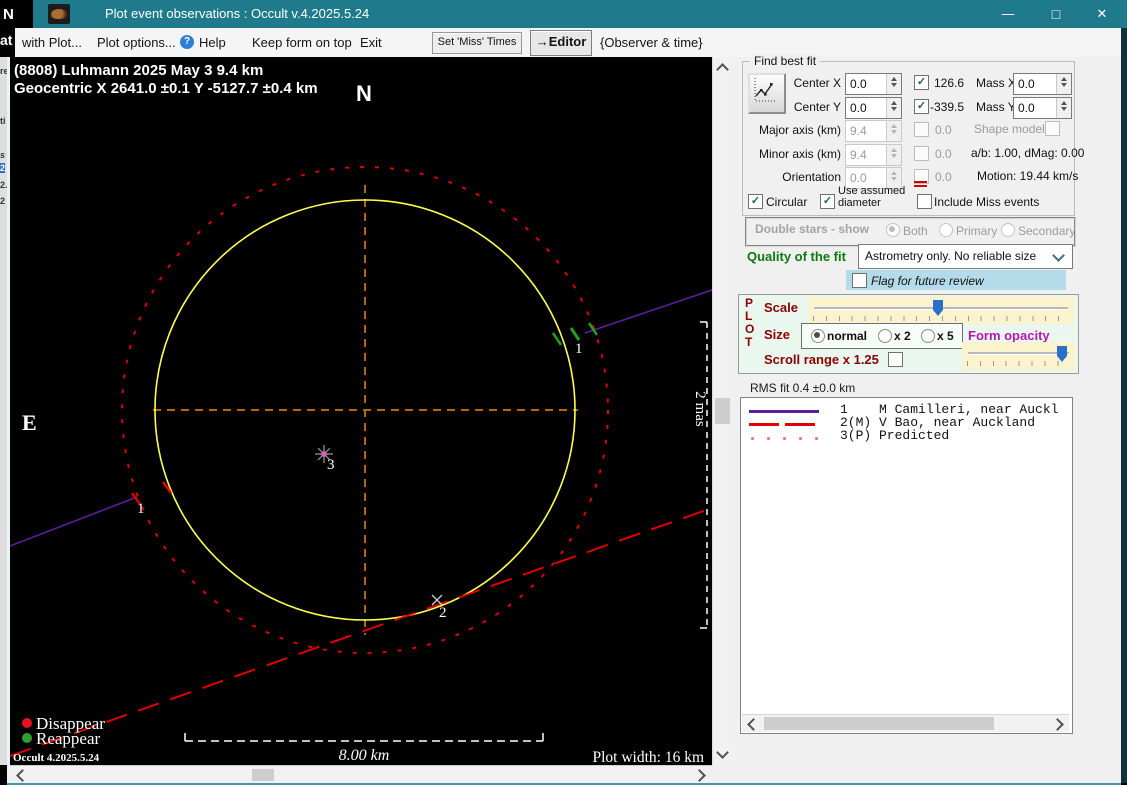 The width and height of the screenshot is (1127, 785). I want to click on flag-review-row: Flag for future review, so click(956, 280).